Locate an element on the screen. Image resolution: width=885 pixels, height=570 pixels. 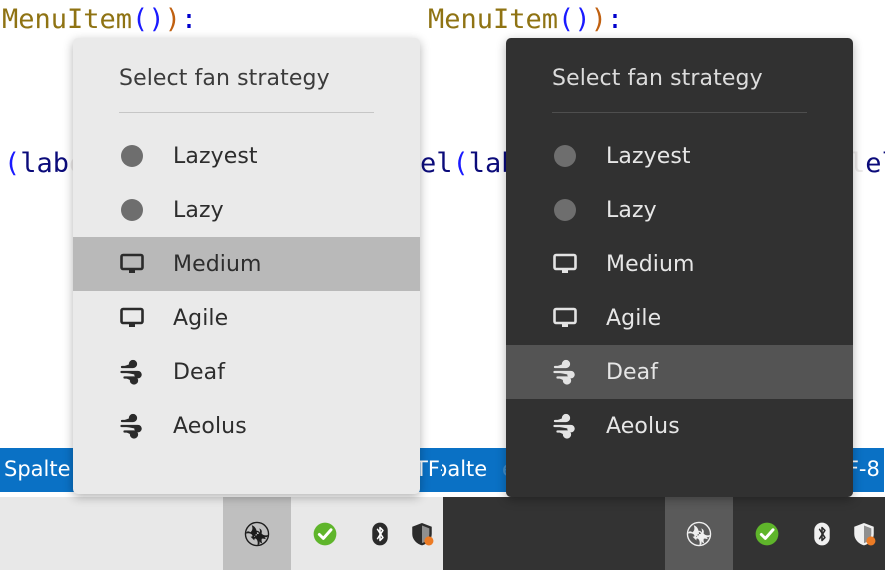
system-tray-dark is located at coordinates (775, 533).